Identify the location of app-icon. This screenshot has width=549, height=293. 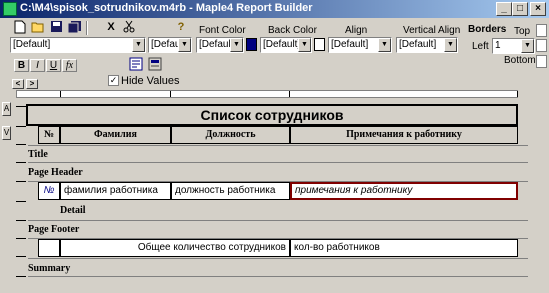
(10, 9).